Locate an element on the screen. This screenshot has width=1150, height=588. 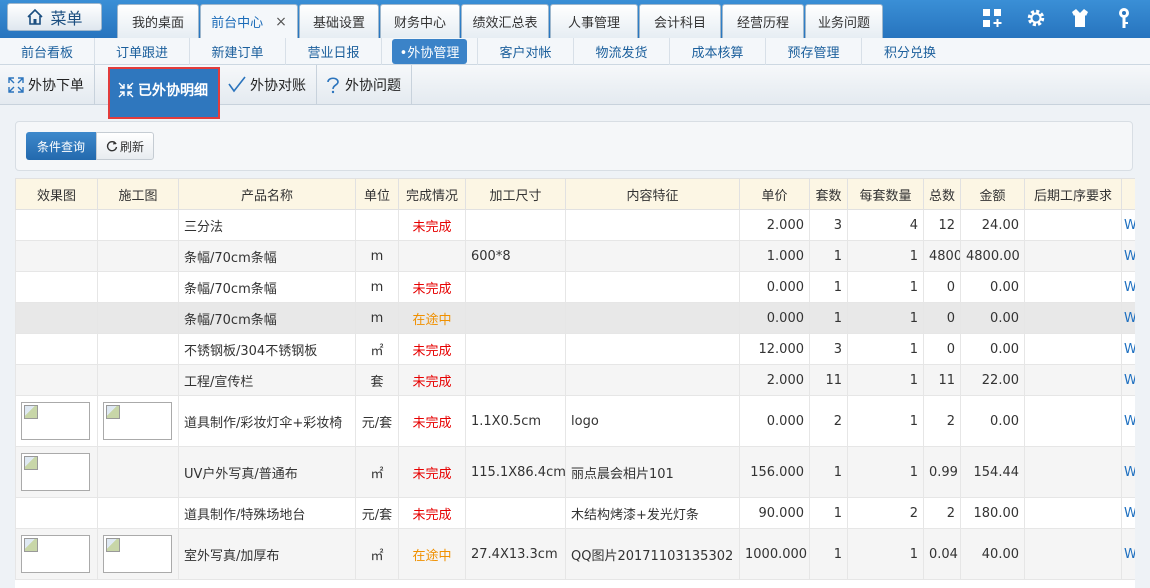
col-header: 每套数量 is located at coordinates (885, 194).